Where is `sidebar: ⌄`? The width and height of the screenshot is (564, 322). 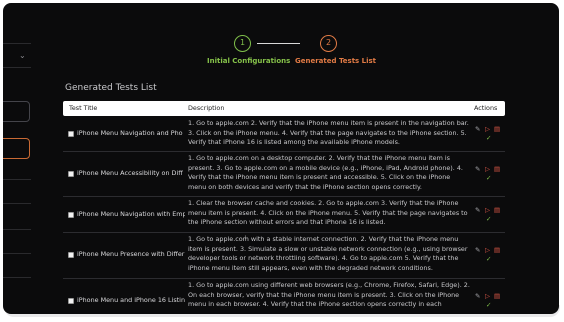
sidebar: ⌄ is located at coordinates (17, 158).